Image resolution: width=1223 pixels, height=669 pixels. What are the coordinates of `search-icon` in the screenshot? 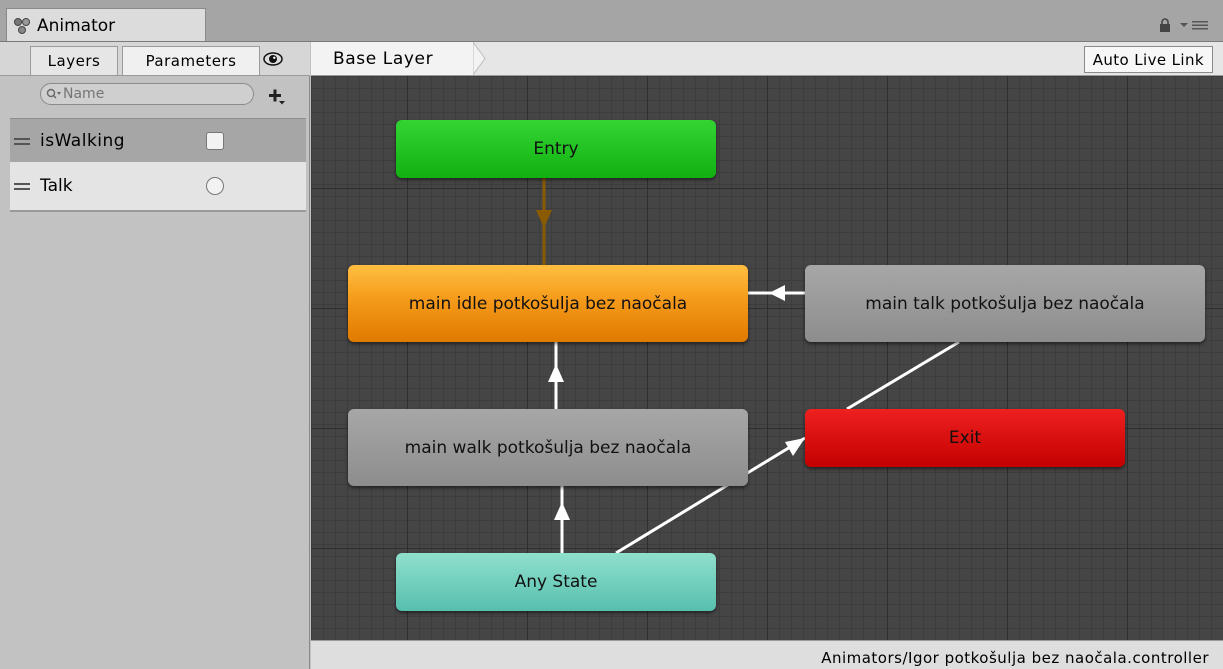 It's located at (53, 93).